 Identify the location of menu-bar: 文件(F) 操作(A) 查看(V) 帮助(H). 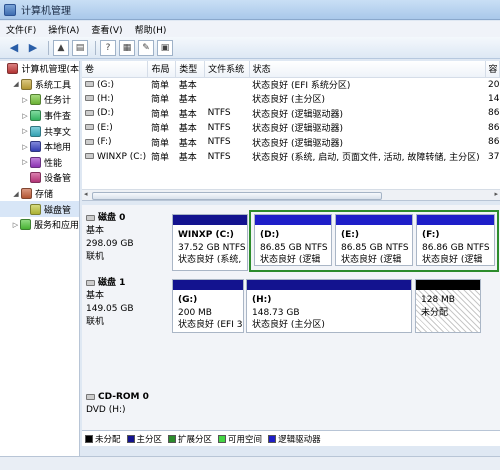
(250, 29).